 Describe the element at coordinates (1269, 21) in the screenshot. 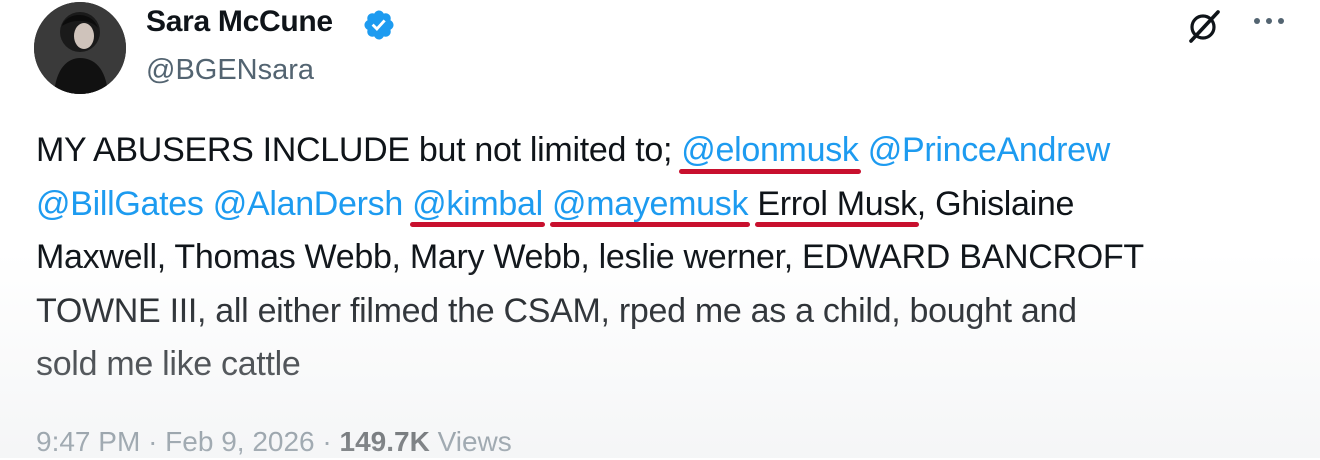

I see `more-options-icon` at that location.